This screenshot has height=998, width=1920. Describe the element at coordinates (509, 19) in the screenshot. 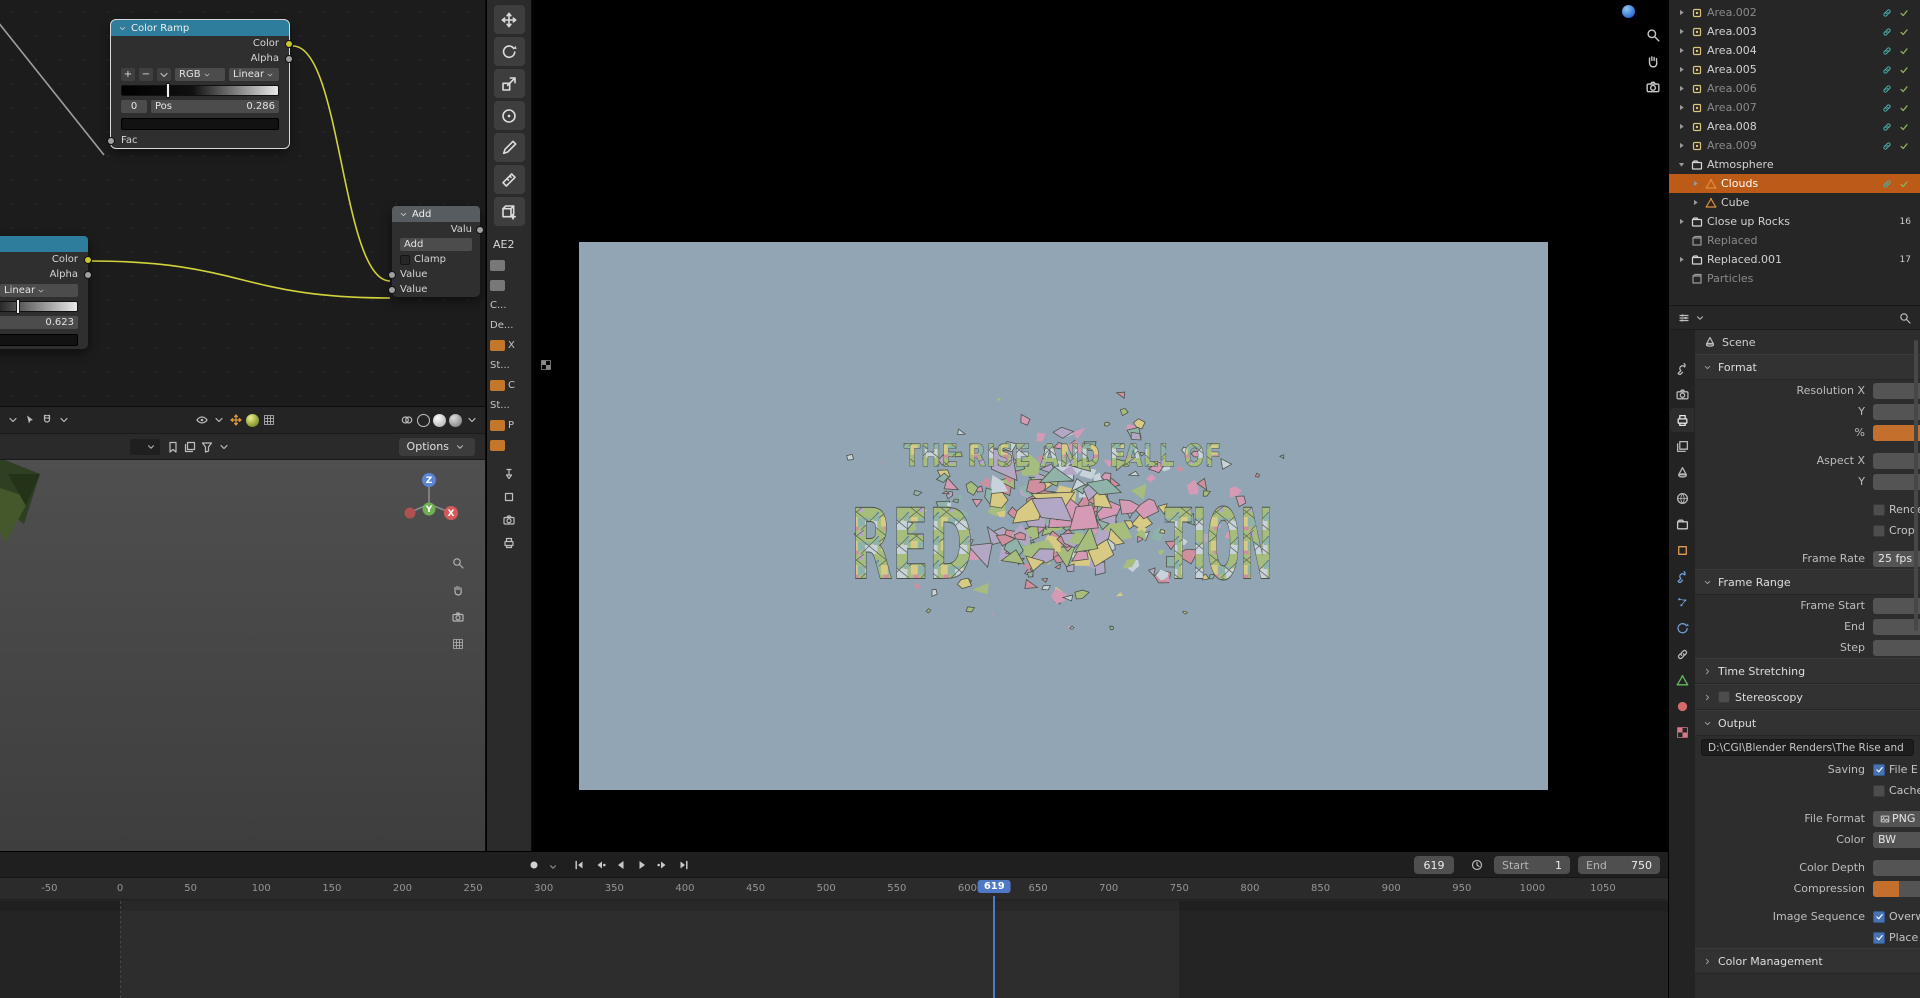

I see `move-tool-button` at that location.